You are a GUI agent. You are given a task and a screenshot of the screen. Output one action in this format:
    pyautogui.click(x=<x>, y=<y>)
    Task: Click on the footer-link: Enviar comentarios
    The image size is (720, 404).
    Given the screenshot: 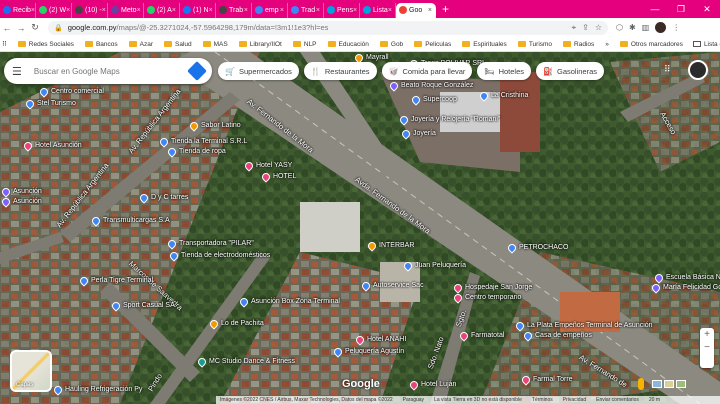 What is the action you would take?
    pyautogui.click(x=617, y=400)
    